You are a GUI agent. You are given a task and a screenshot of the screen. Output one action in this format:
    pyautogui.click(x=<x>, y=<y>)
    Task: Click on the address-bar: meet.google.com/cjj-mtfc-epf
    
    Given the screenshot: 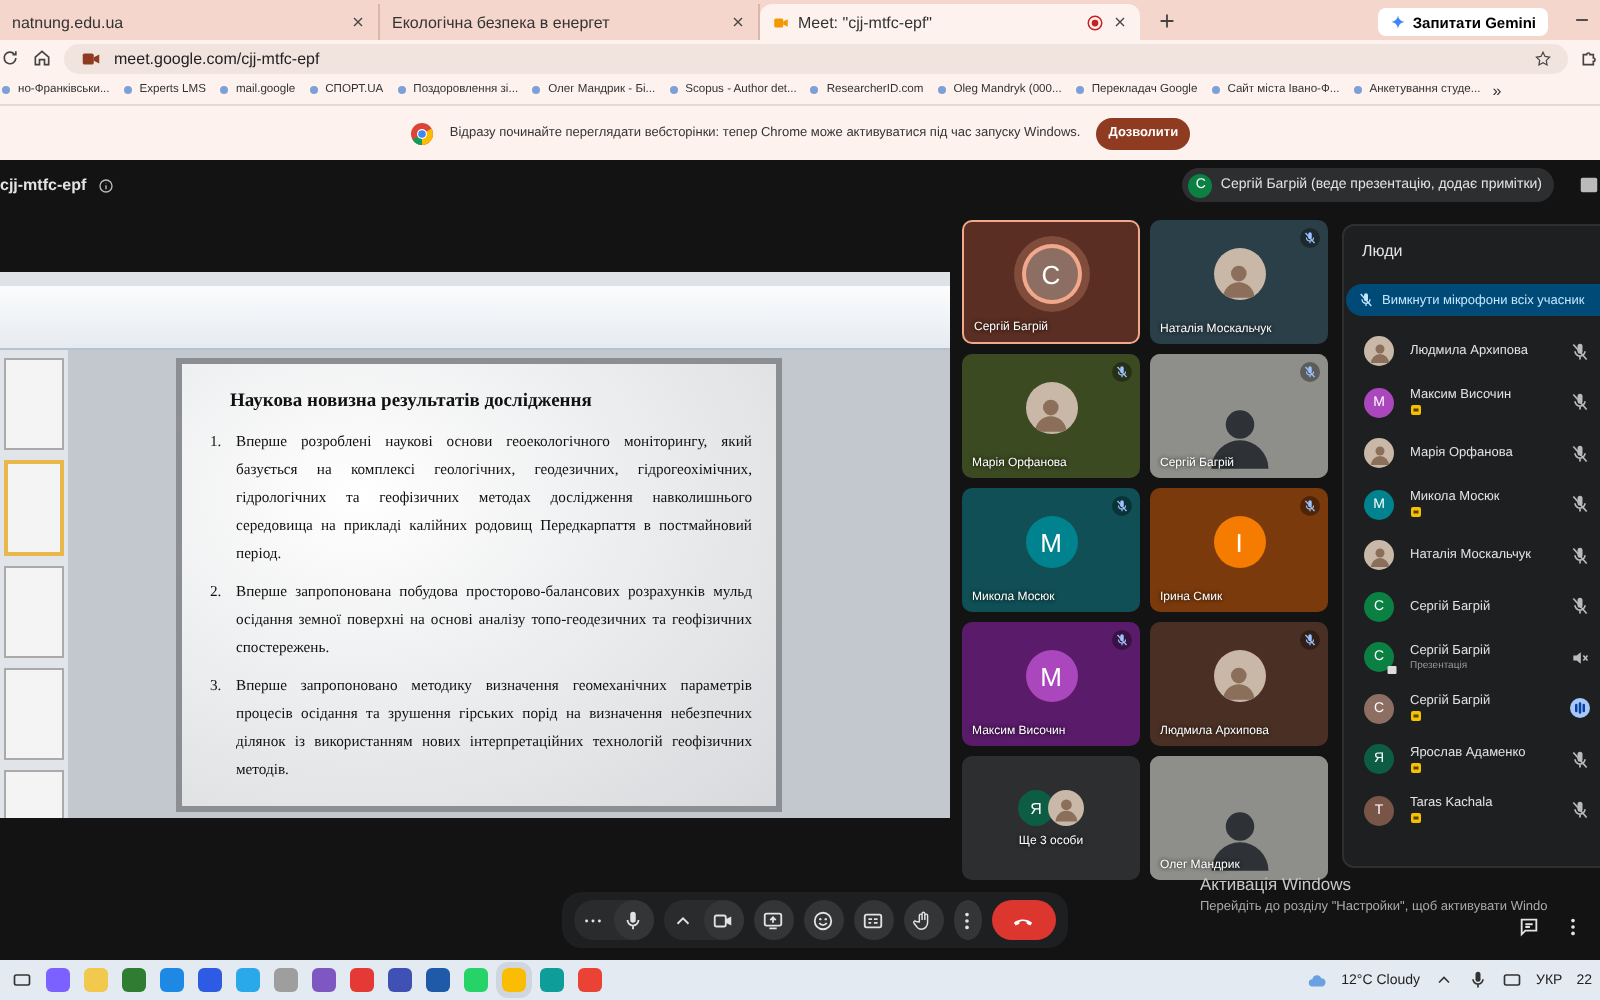 What is the action you would take?
    pyautogui.click(x=816, y=58)
    